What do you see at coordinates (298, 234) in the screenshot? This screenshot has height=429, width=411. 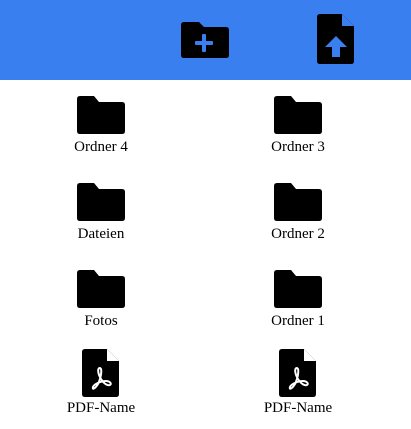 I see `folder-label: Ordner 2` at bounding box center [298, 234].